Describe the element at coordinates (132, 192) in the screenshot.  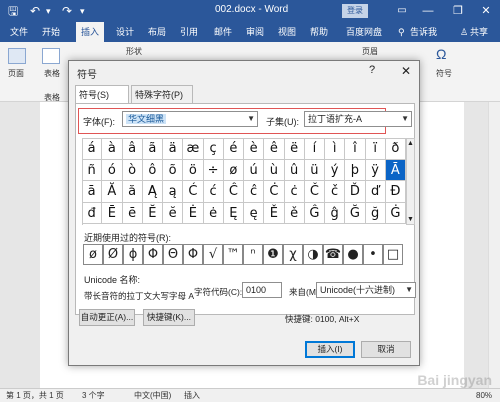
I see `symbol-cell: ă` at that location.